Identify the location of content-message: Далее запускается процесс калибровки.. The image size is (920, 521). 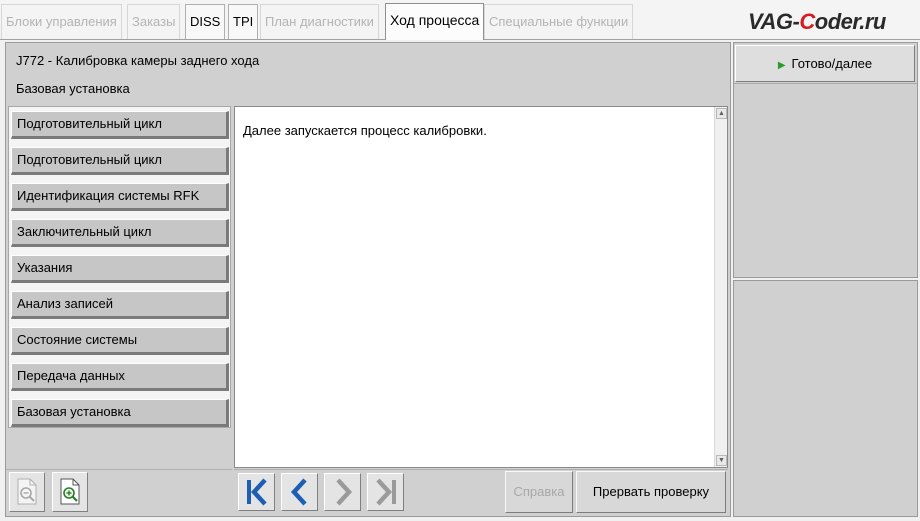
(365, 130).